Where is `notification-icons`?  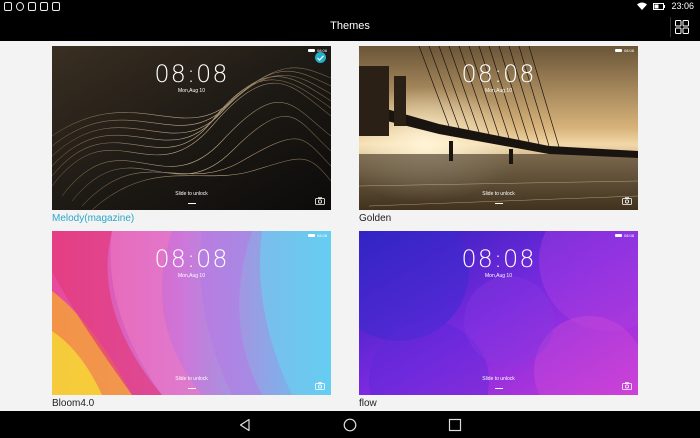 notification-icons is located at coordinates (32, 6).